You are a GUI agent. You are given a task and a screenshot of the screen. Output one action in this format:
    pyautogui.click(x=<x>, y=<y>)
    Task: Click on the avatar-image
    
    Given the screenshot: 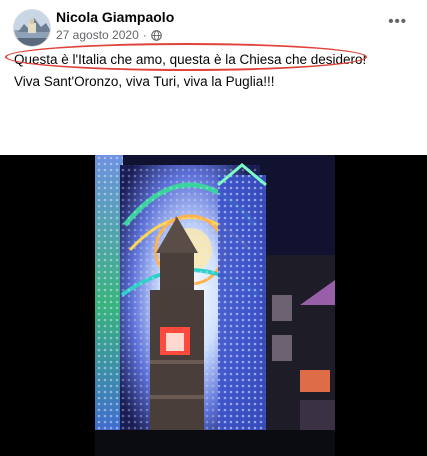 What is the action you would take?
    pyautogui.click(x=32, y=28)
    